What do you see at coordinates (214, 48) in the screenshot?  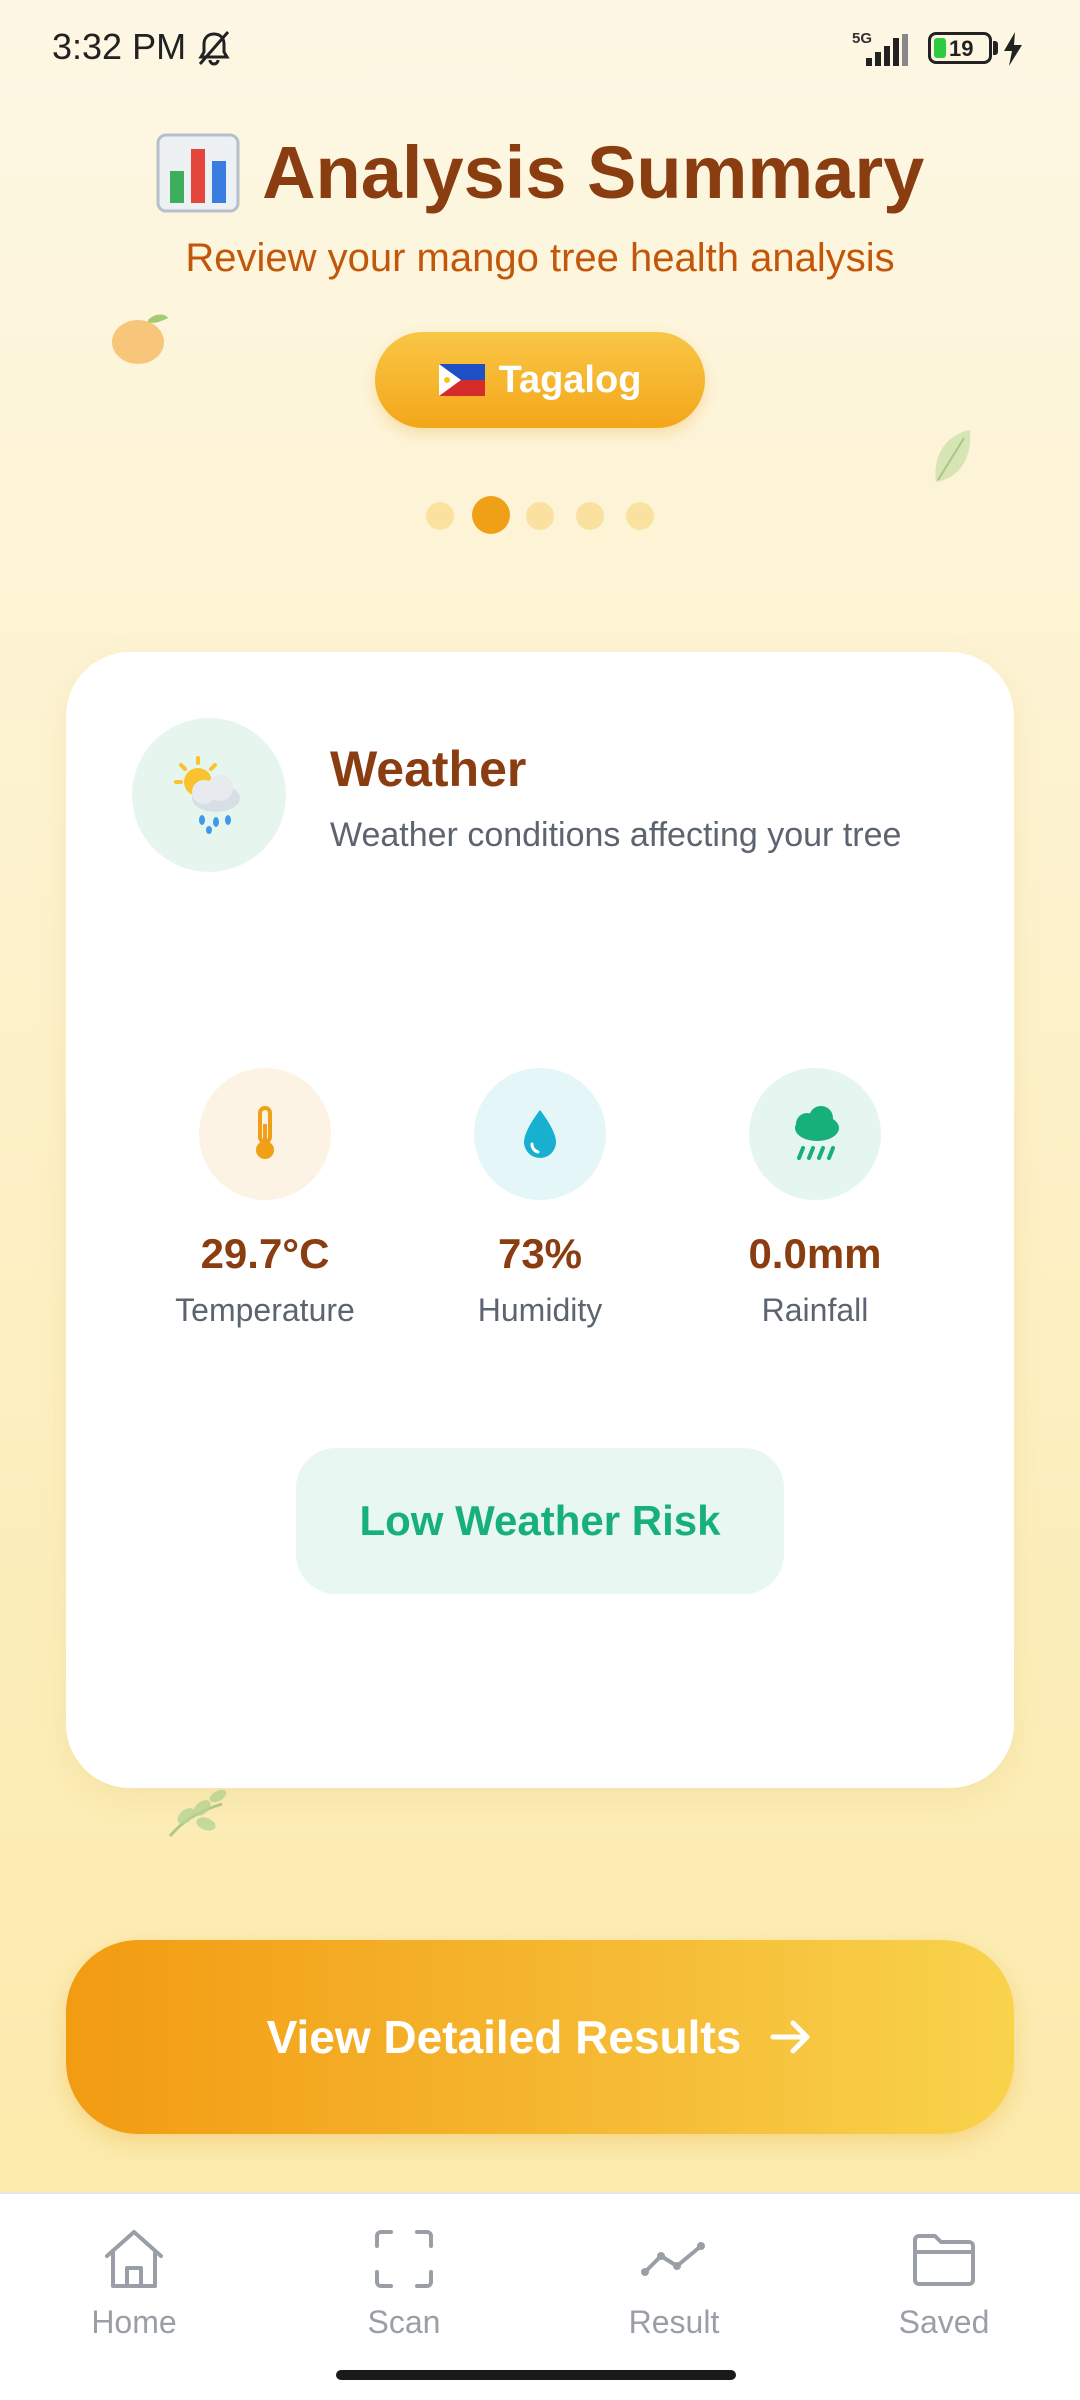 I see `bell-off-icon` at bounding box center [214, 48].